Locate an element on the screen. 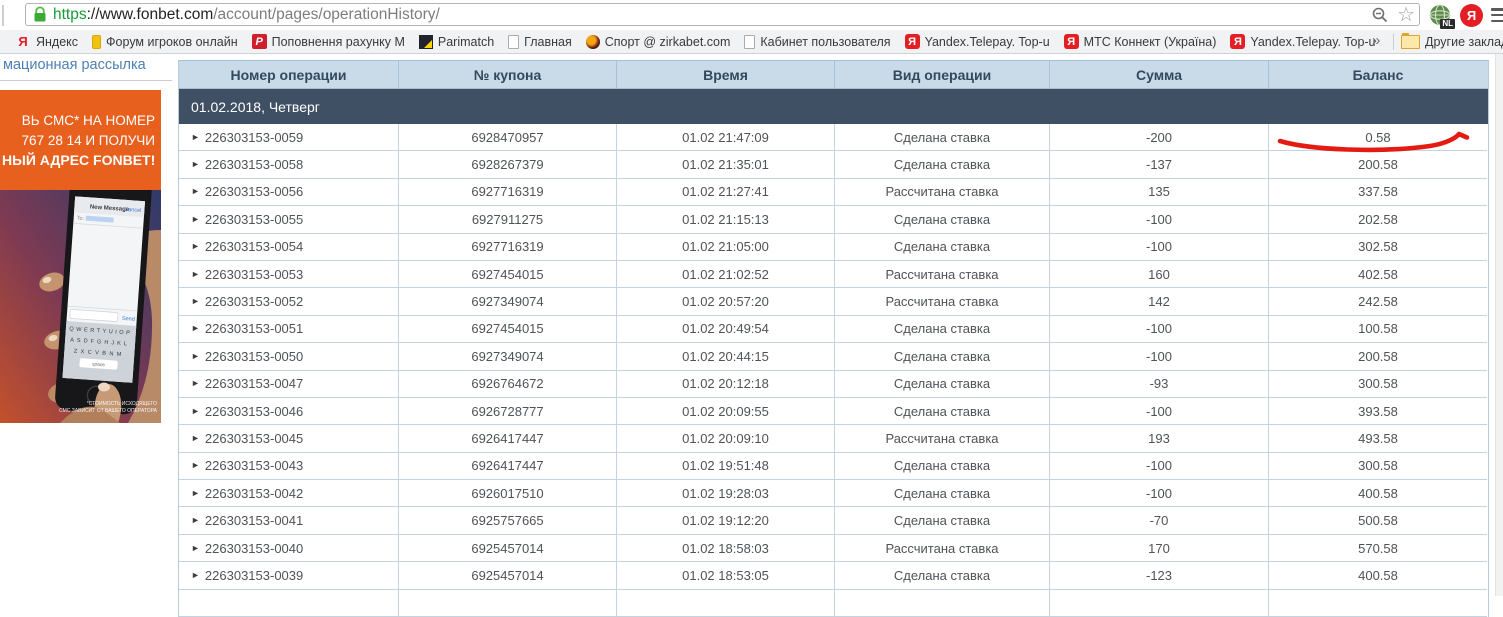 This screenshot has height=617, width=1503. page-favicon-icon is located at coordinates (514, 41).